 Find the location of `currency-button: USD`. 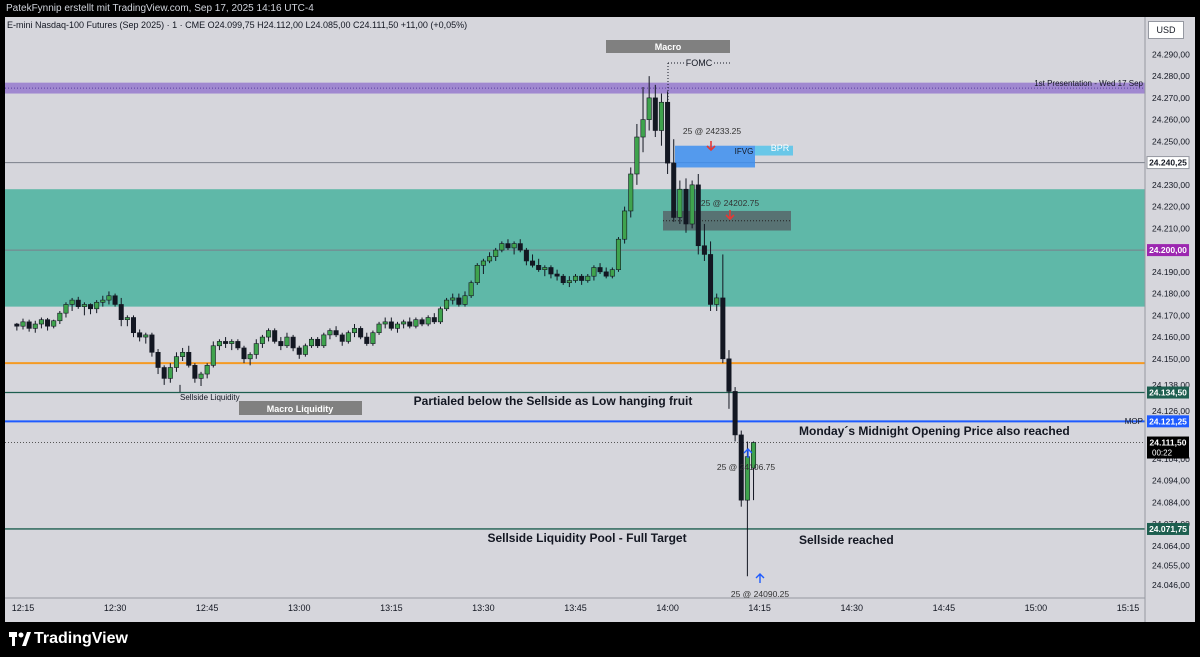

currency-button: USD is located at coordinates (1166, 30).